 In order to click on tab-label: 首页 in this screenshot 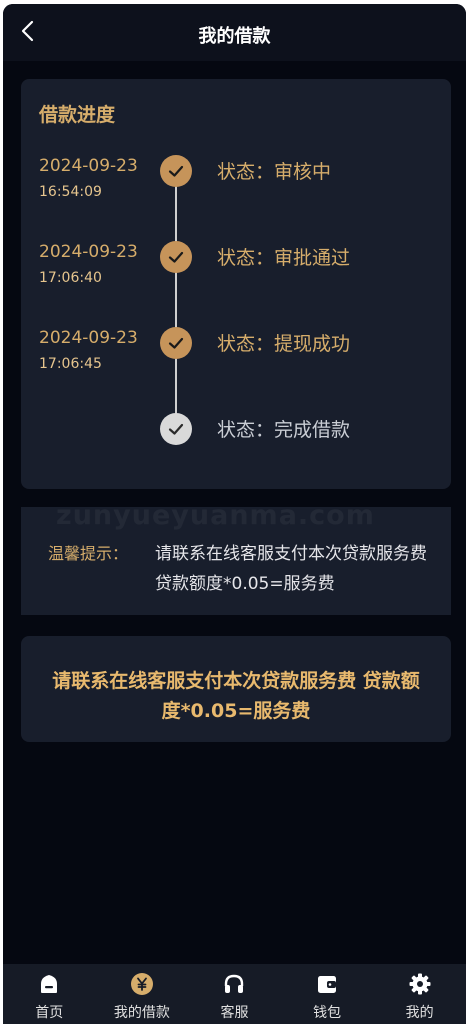, I will do `click(49, 1013)`.